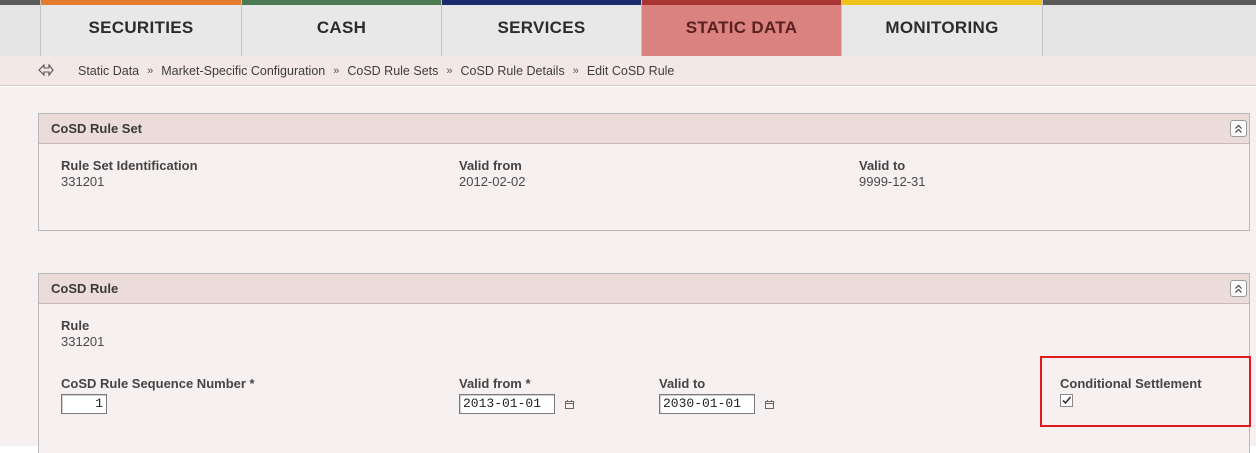 The image size is (1256, 453). I want to click on tab-securities: SECURITIES, so click(141, 28).